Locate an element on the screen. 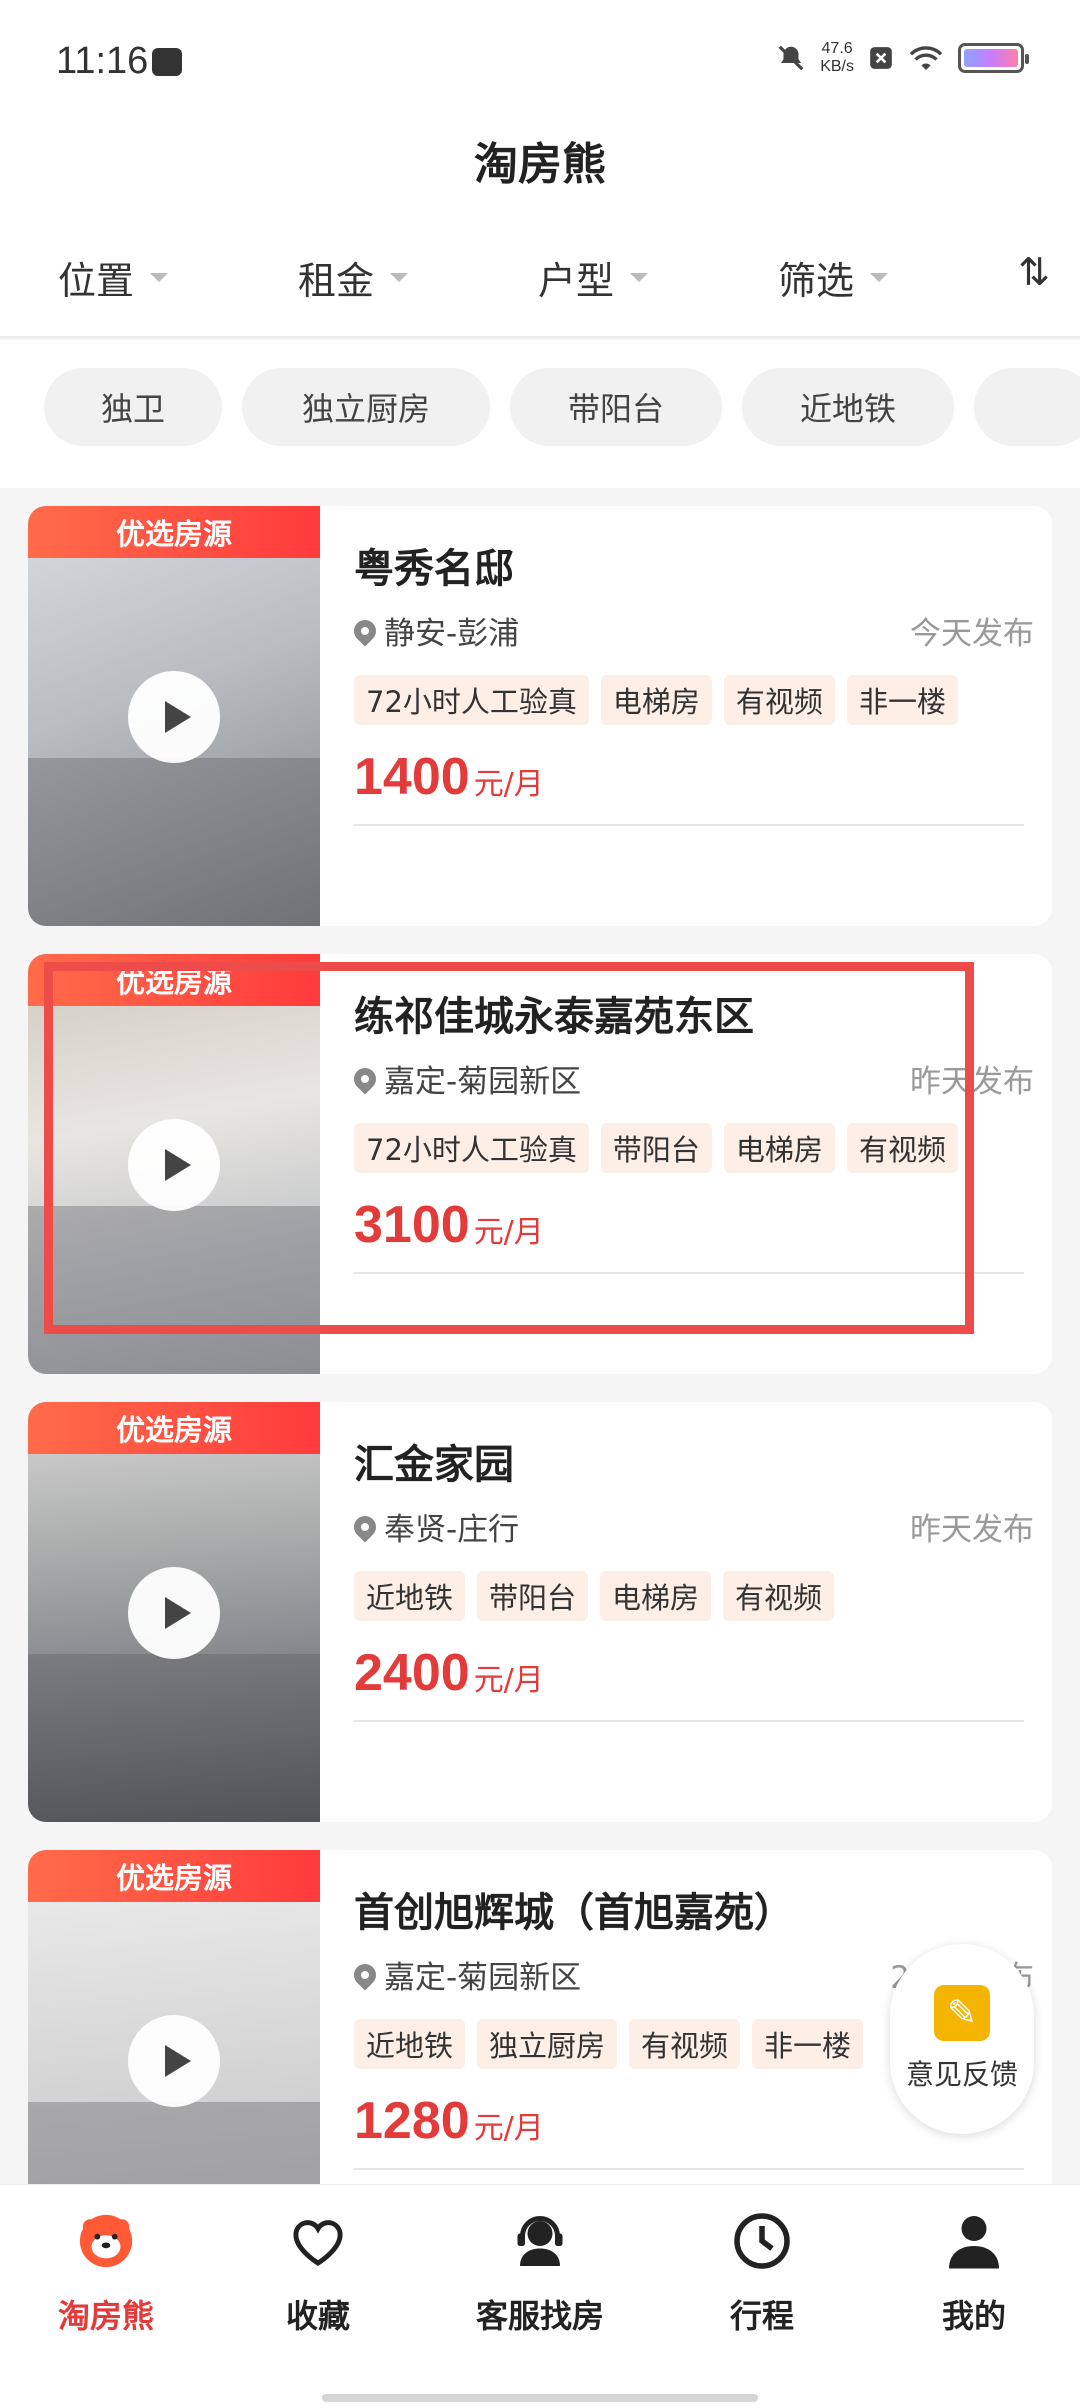 The image size is (1080, 2408). filter-bar: 位置 租金 户型 筛选 ⇅ is located at coordinates (540, 279).